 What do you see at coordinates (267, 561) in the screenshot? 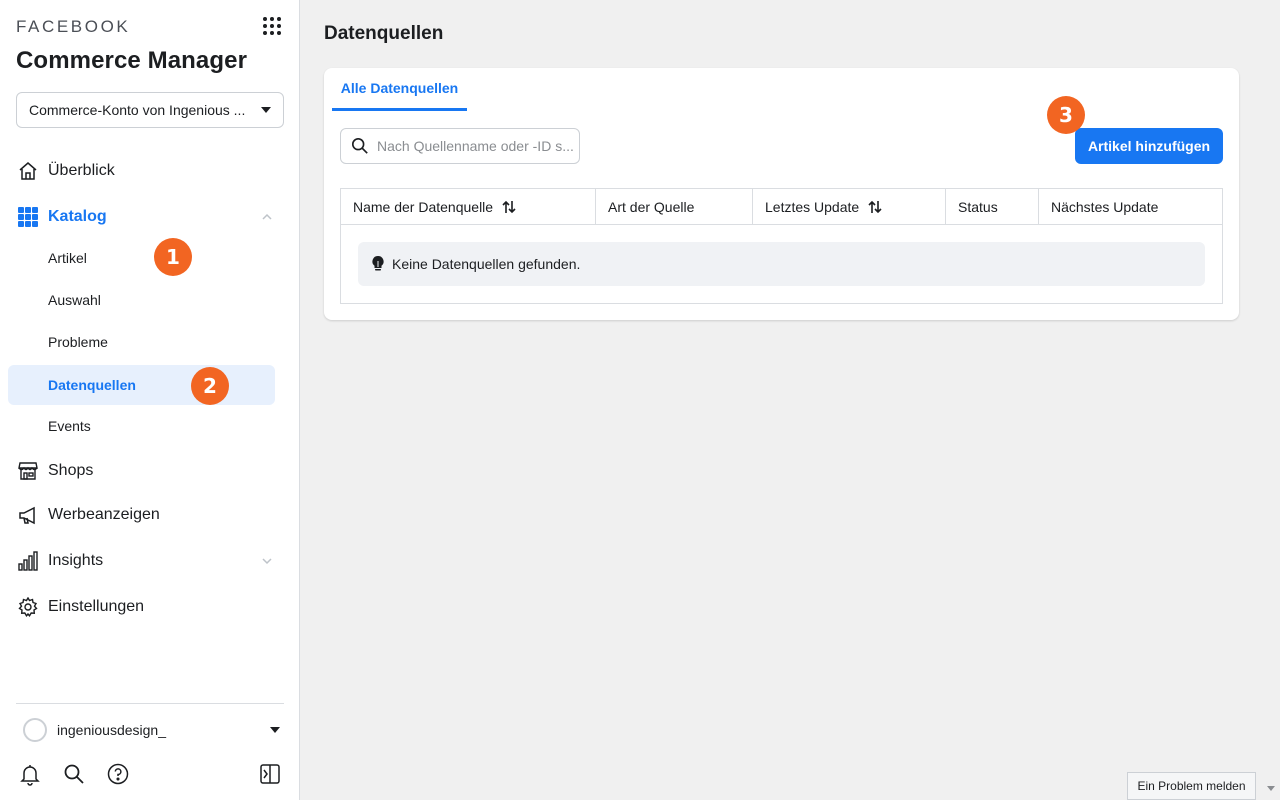
I see `chevron-down-icon` at bounding box center [267, 561].